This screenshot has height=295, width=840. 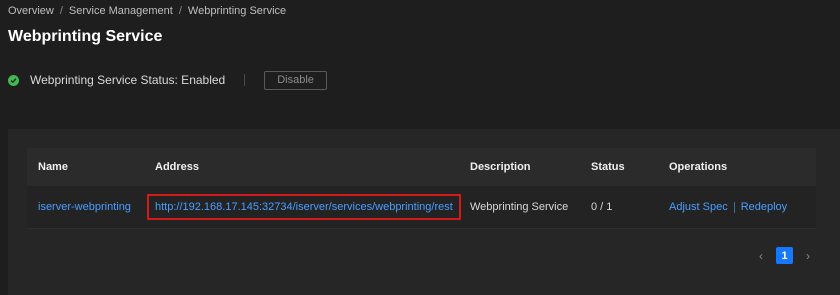 I want to click on service-description: Webprinting Service, so click(x=519, y=207).